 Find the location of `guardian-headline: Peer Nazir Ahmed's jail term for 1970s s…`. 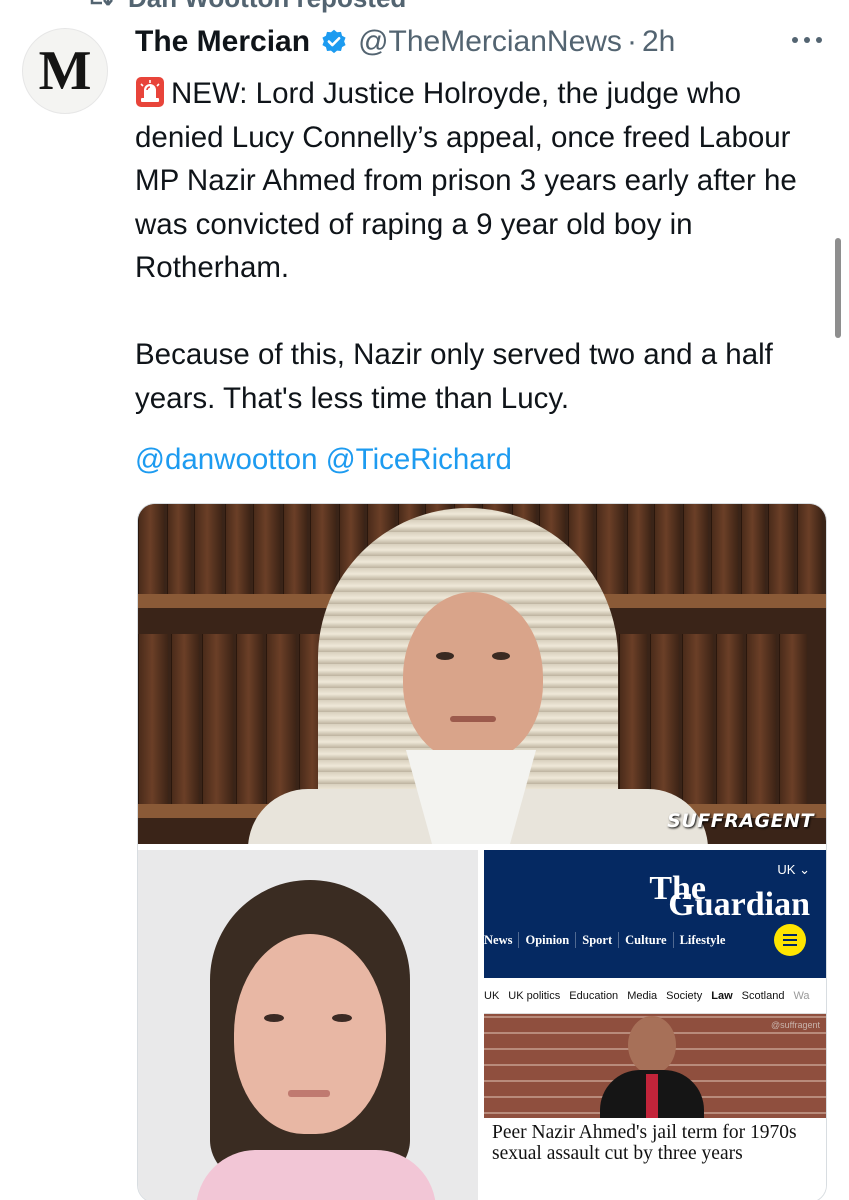

guardian-headline: Peer Nazir Ahmed's jail term for 1970s s… is located at coordinates (644, 1143).